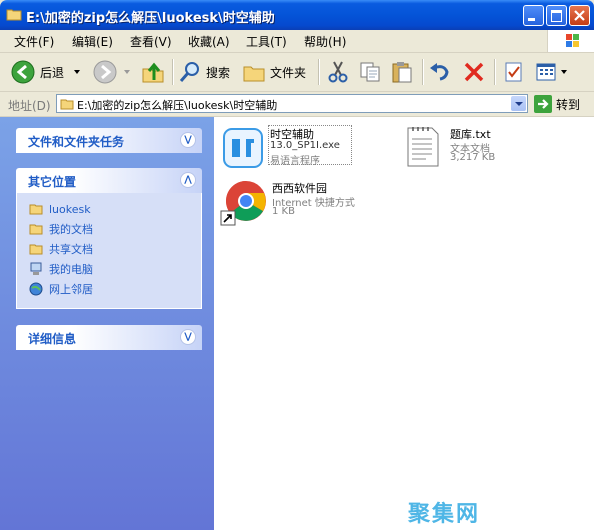 This screenshot has height=530, width=594. I want to click on watermark: 聚集网, so click(444, 514).